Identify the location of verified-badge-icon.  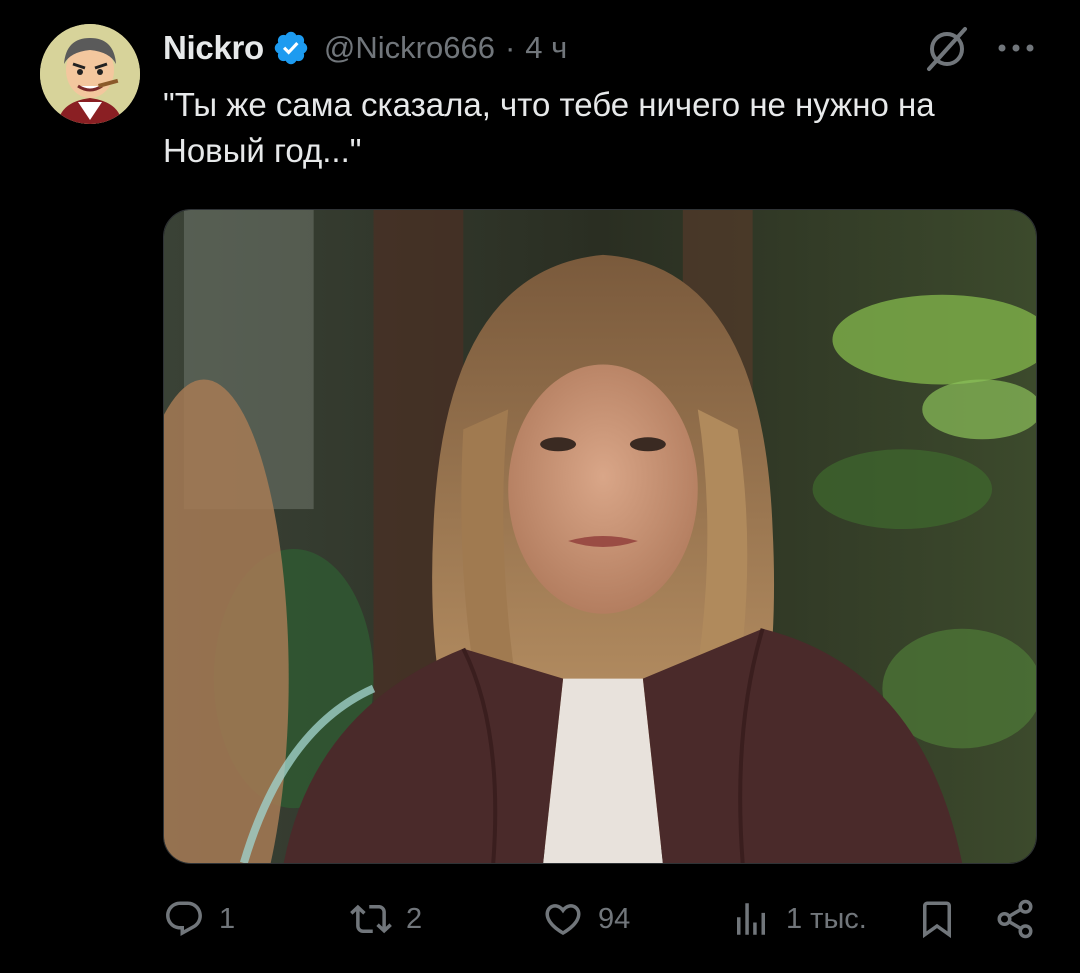
(291, 48).